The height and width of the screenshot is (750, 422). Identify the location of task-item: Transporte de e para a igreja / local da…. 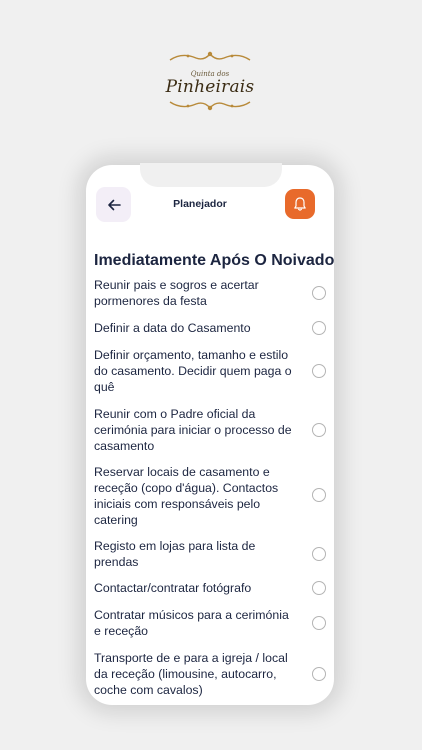
(212, 674).